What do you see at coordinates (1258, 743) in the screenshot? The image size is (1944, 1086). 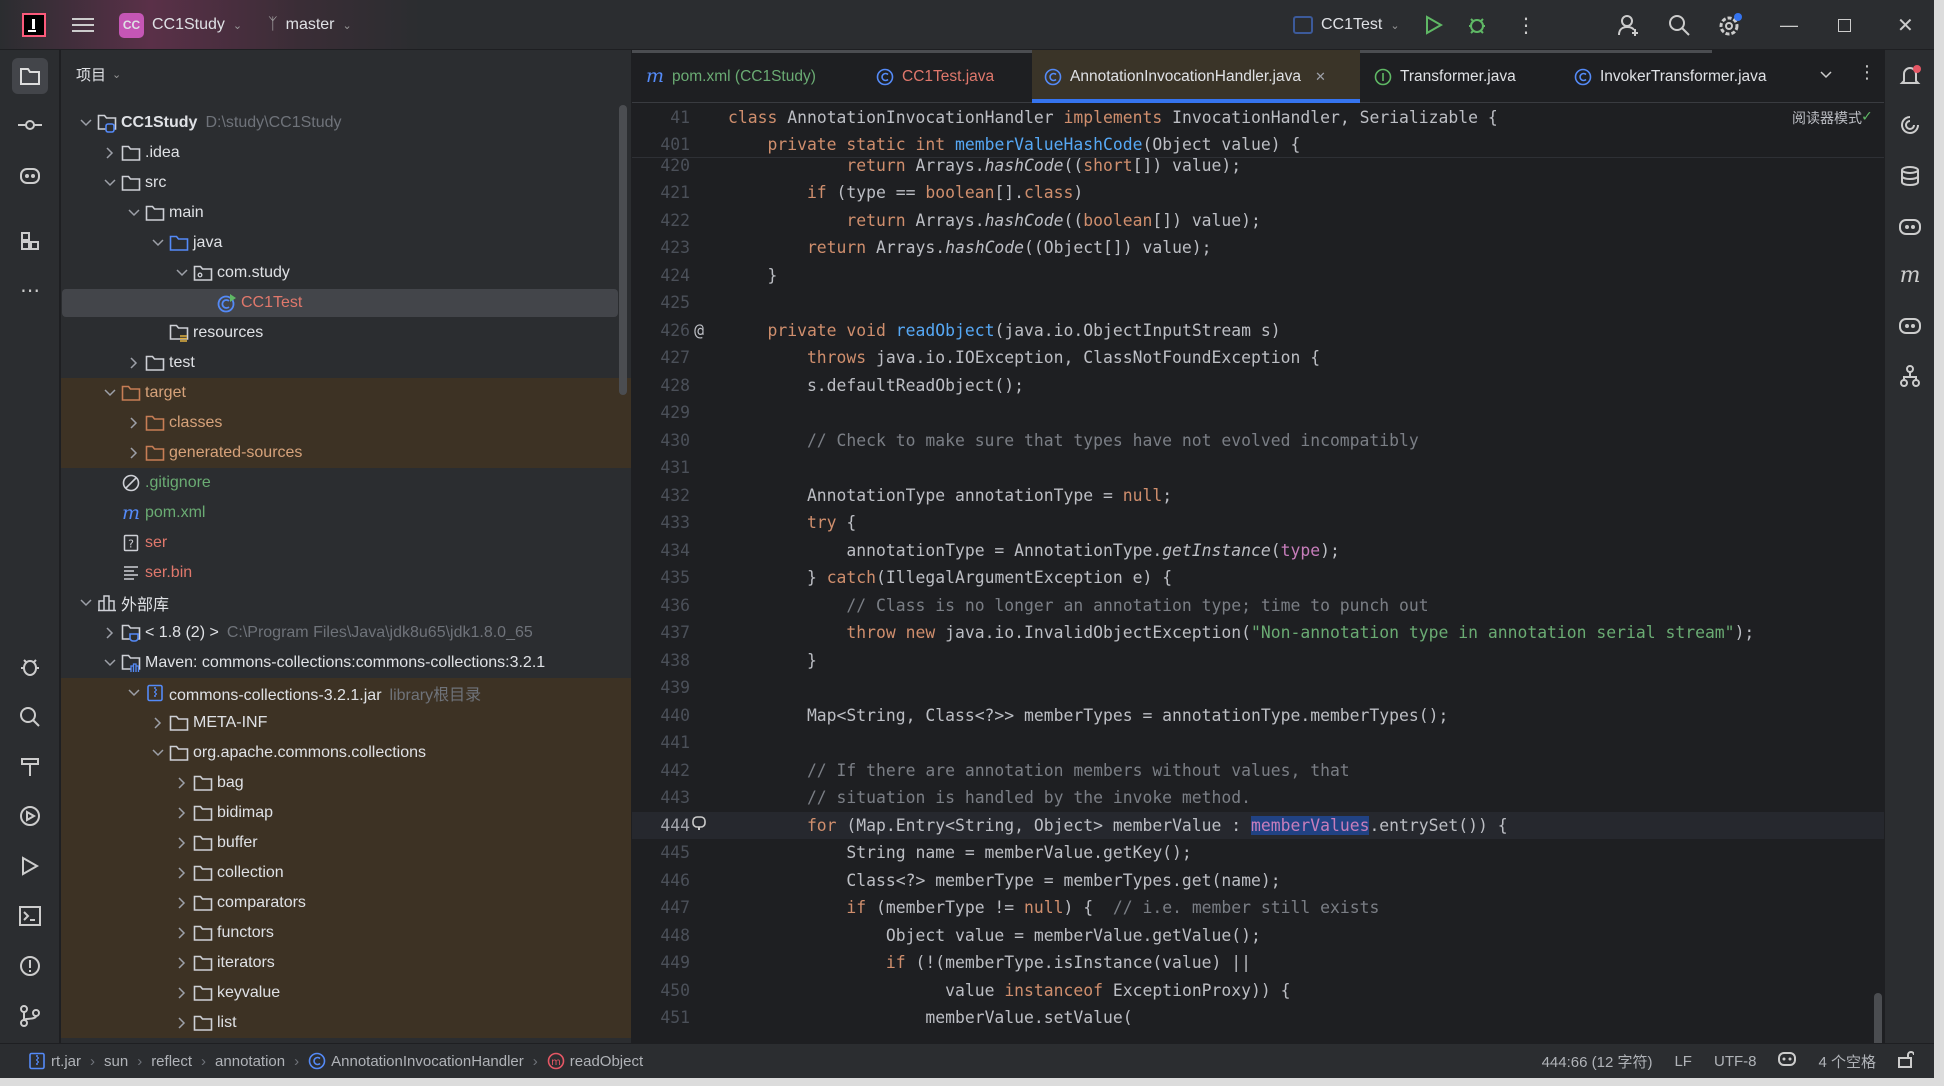 I see `code-line: 441` at bounding box center [1258, 743].